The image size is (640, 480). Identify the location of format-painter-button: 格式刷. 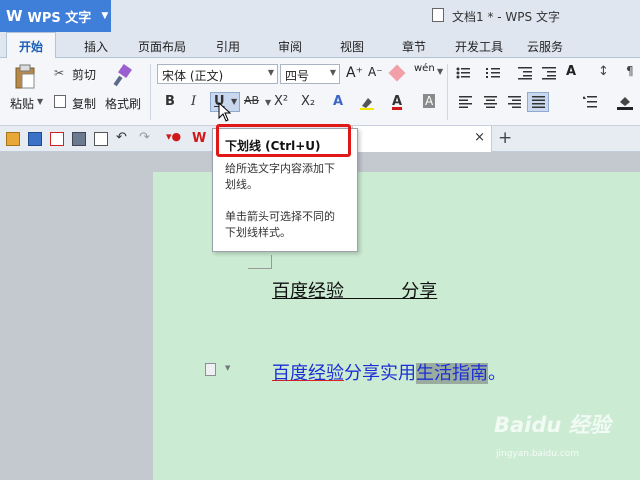
(123, 103).